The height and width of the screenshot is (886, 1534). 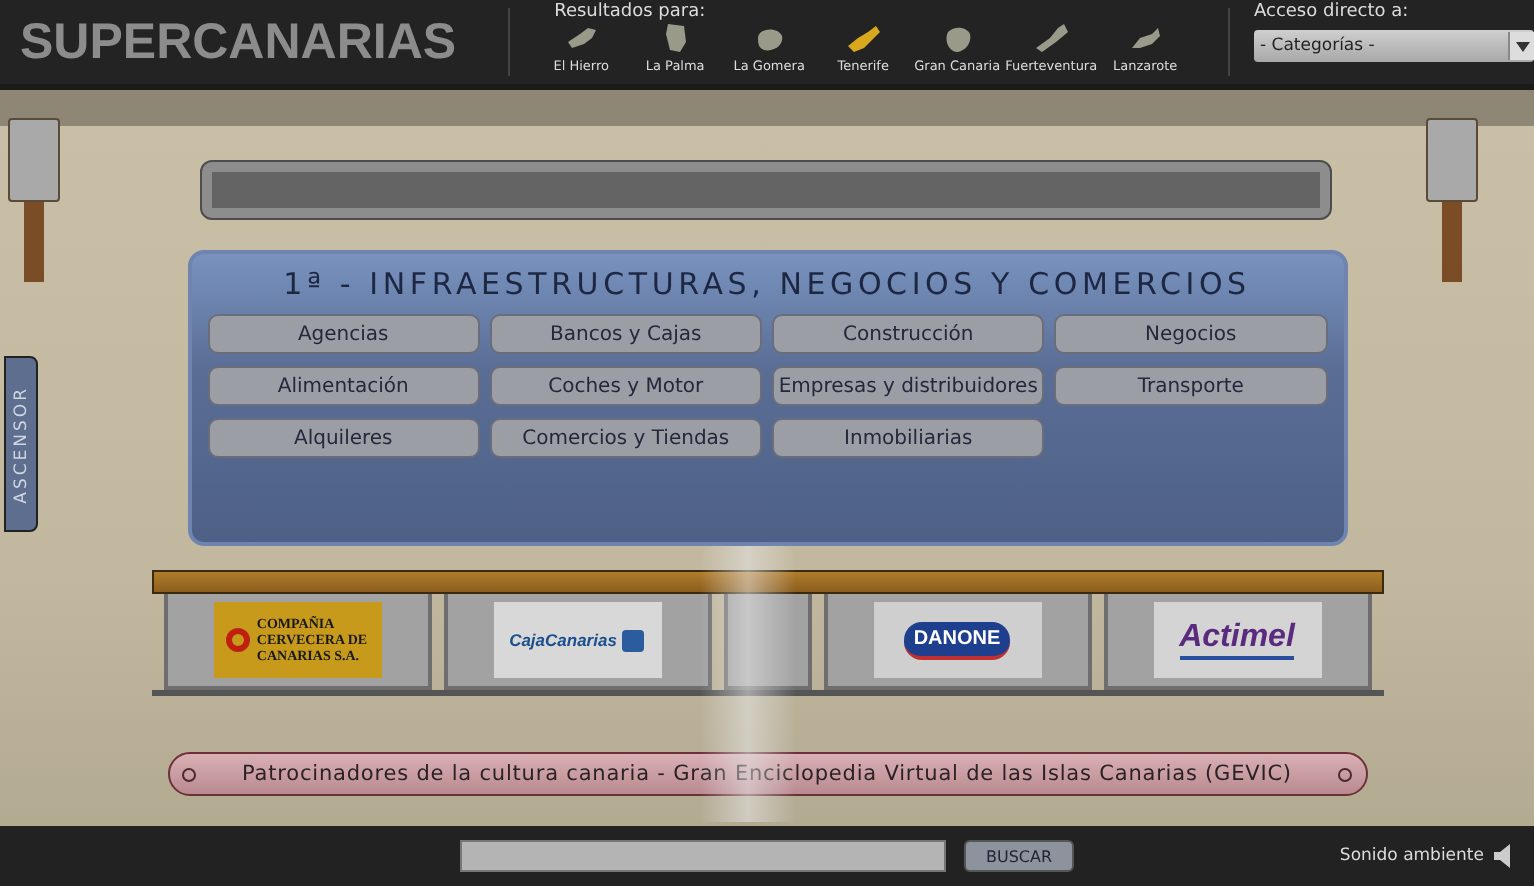 I want to click on results-label: Resultados para:, so click(x=631, y=12).